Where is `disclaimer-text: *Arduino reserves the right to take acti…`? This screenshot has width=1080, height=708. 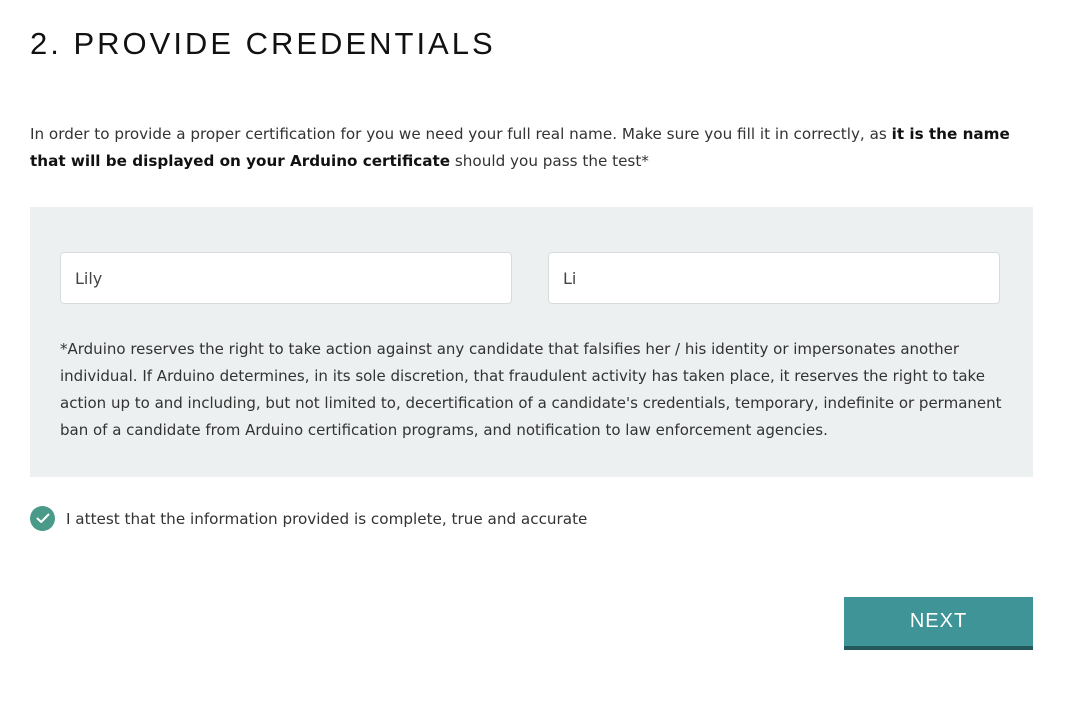
disclaimer-text: *Arduino reserves the right to take acti… is located at coordinates (531, 389).